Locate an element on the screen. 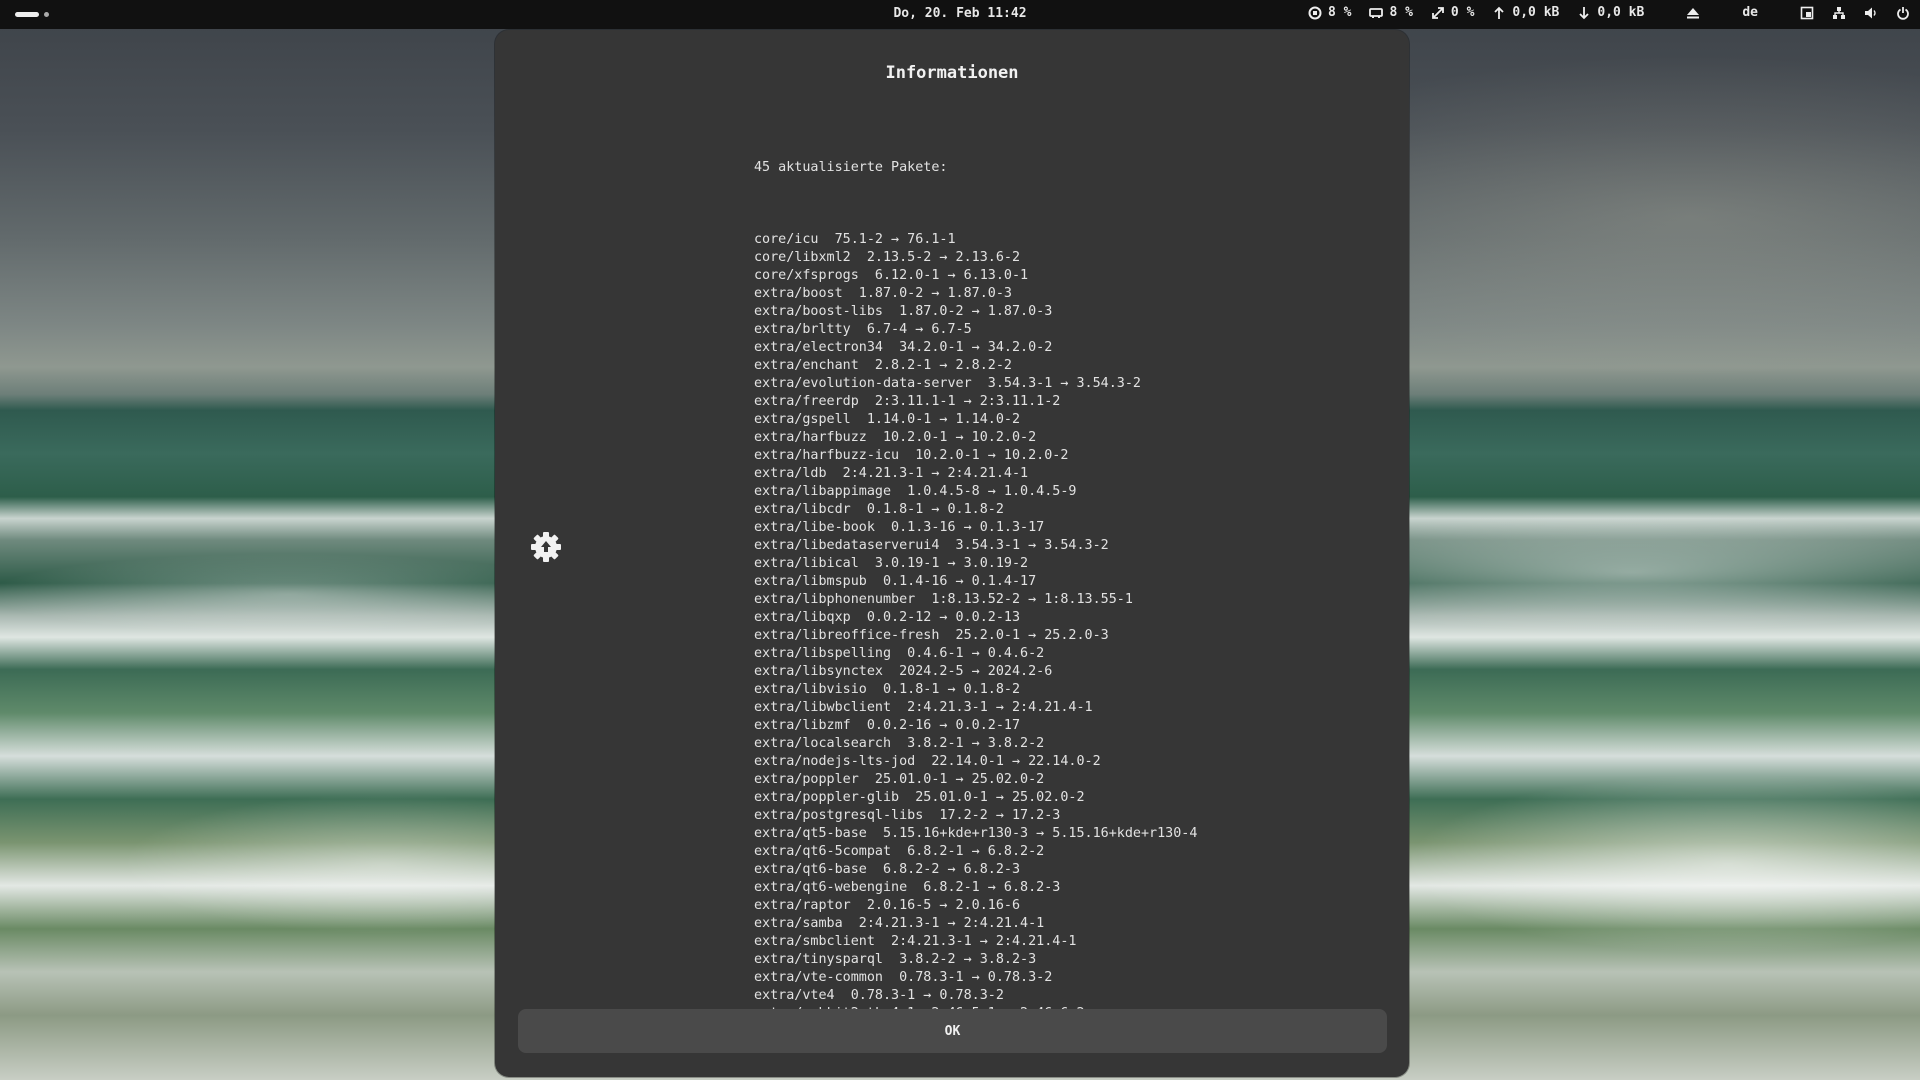 The height and width of the screenshot is (1080, 1920). eject-icon is located at coordinates (1693, 12).